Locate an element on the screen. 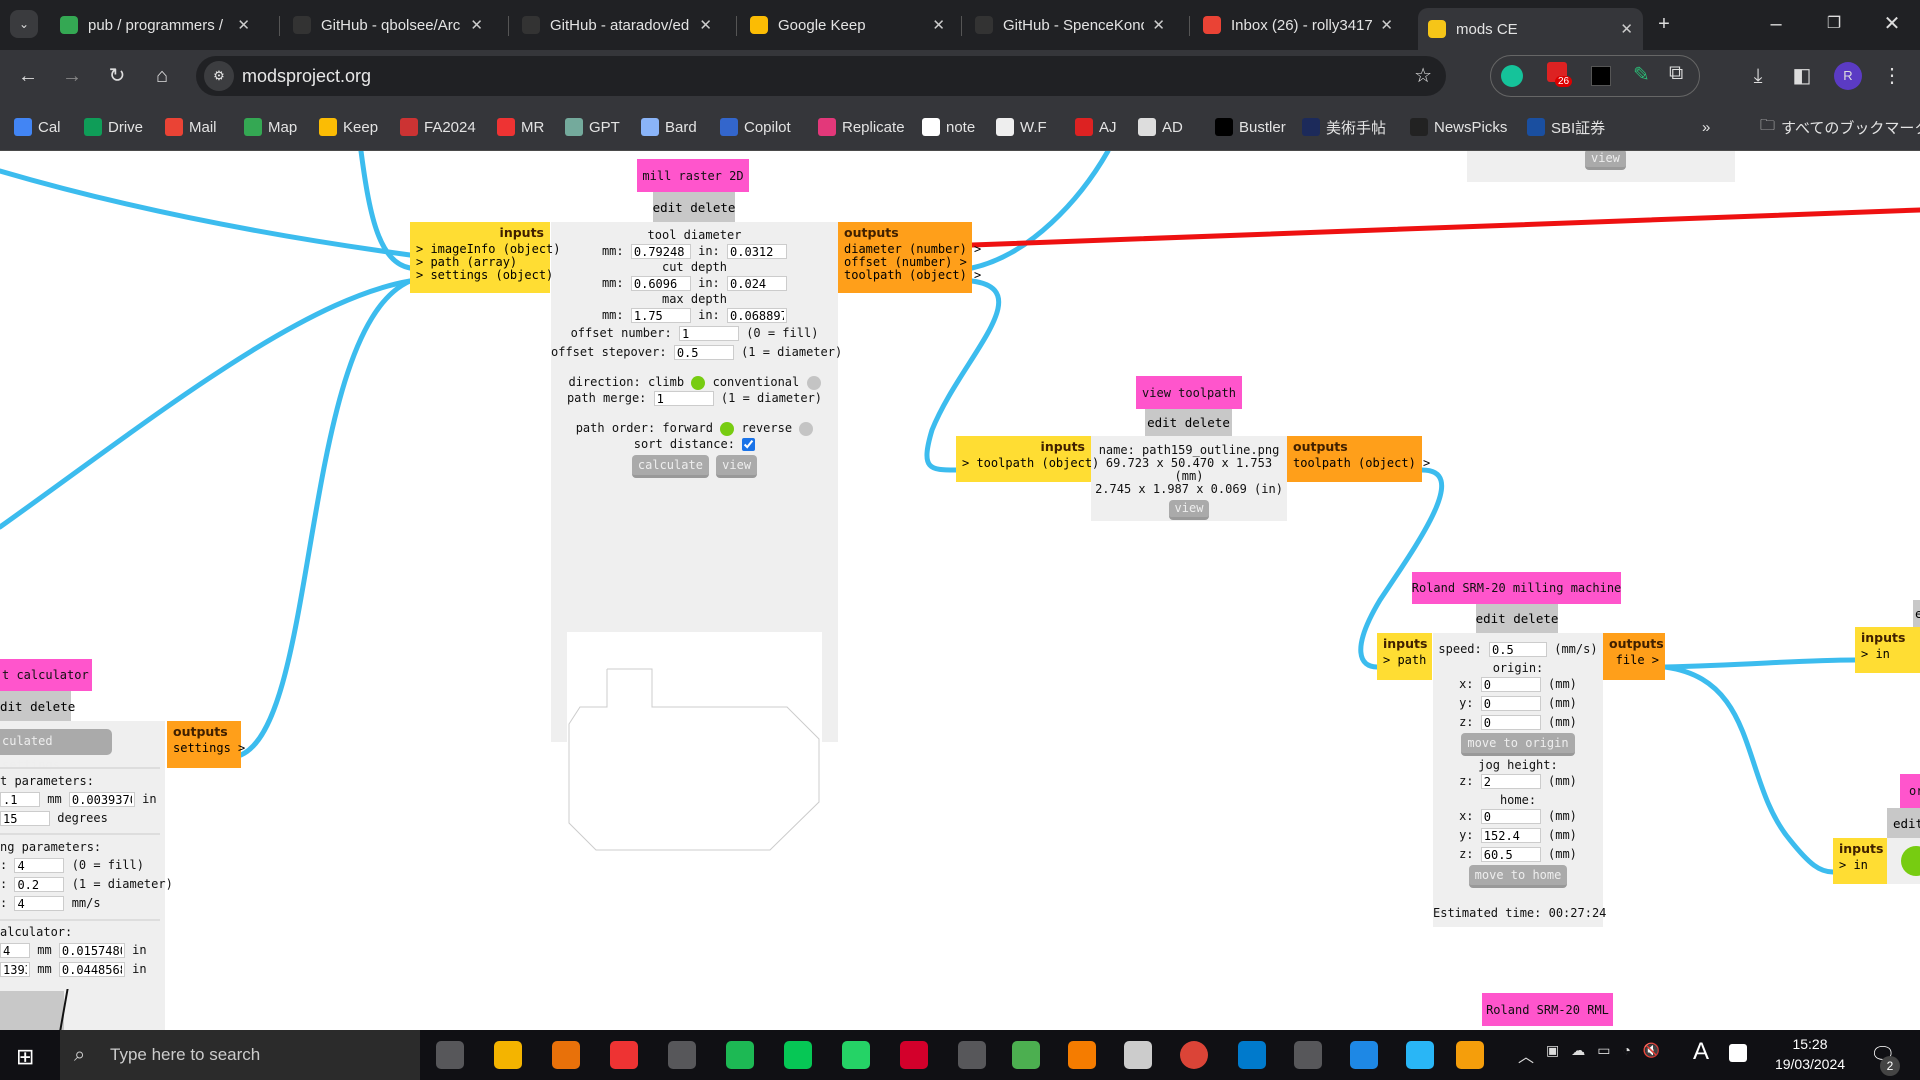 The width and height of the screenshot is (1920, 1080). bookmark-item: AJ is located at coordinates (1096, 127).